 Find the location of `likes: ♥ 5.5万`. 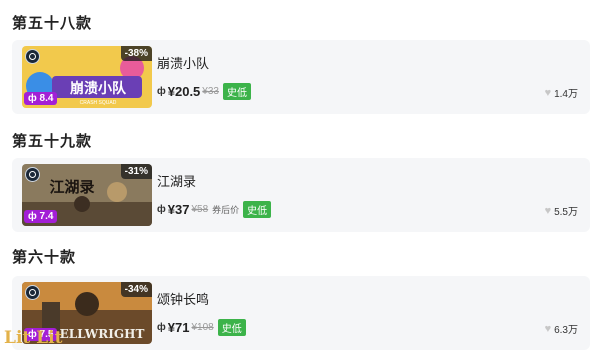

likes: ♥ 5.5万 is located at coordinates (561, 211).